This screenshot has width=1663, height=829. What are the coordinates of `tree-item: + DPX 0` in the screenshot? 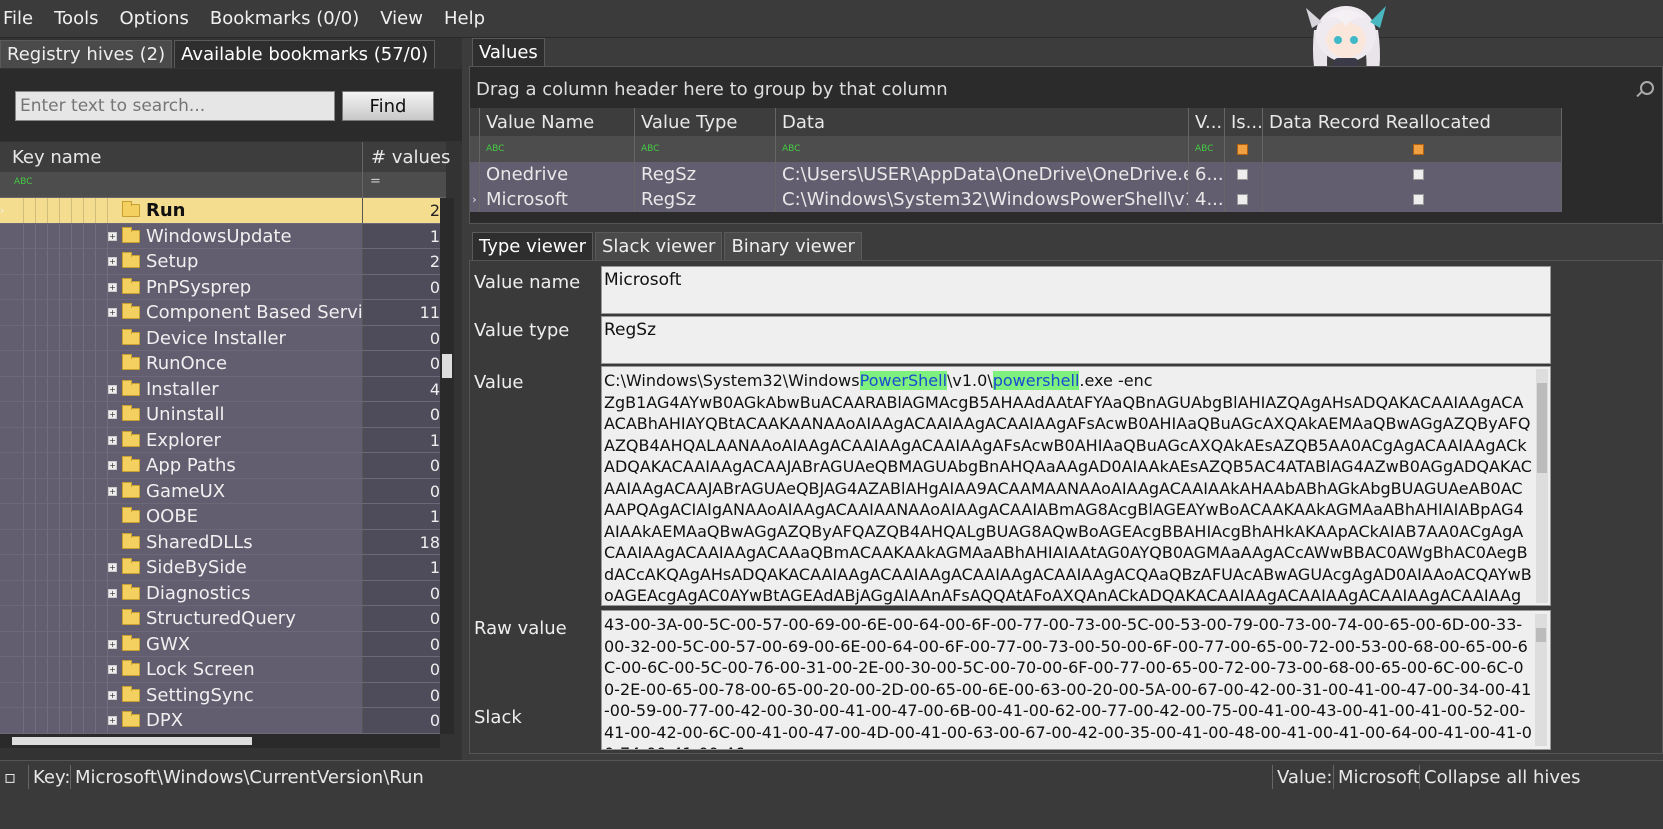 It's located at (220, 721).